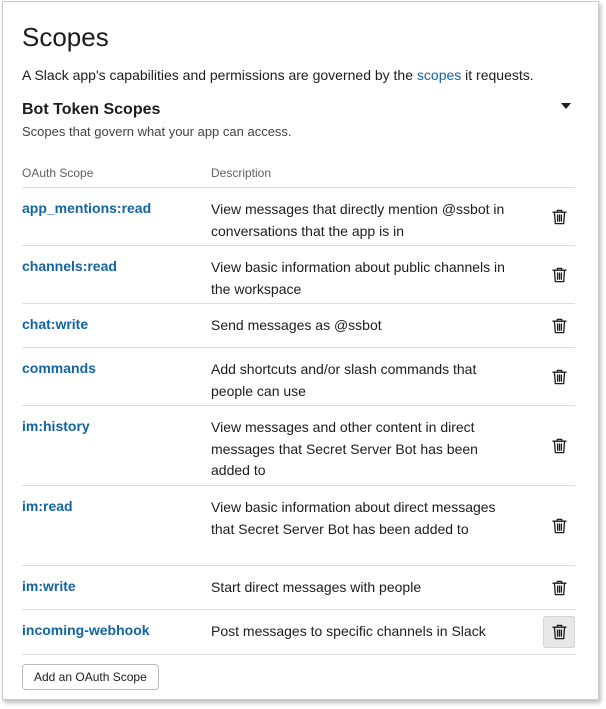 This screenshot has width=606, height=709. I want to click on header-description: Description, so click(241, 173).